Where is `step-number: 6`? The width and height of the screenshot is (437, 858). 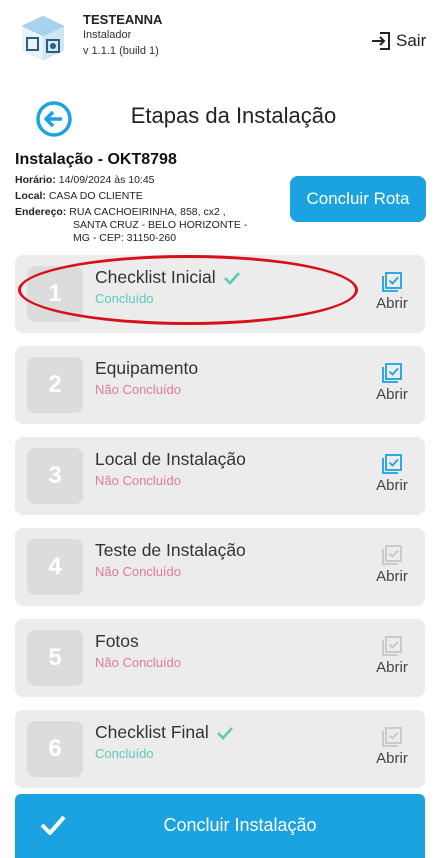 step-number: 6 is located at coordinates (55, 749).